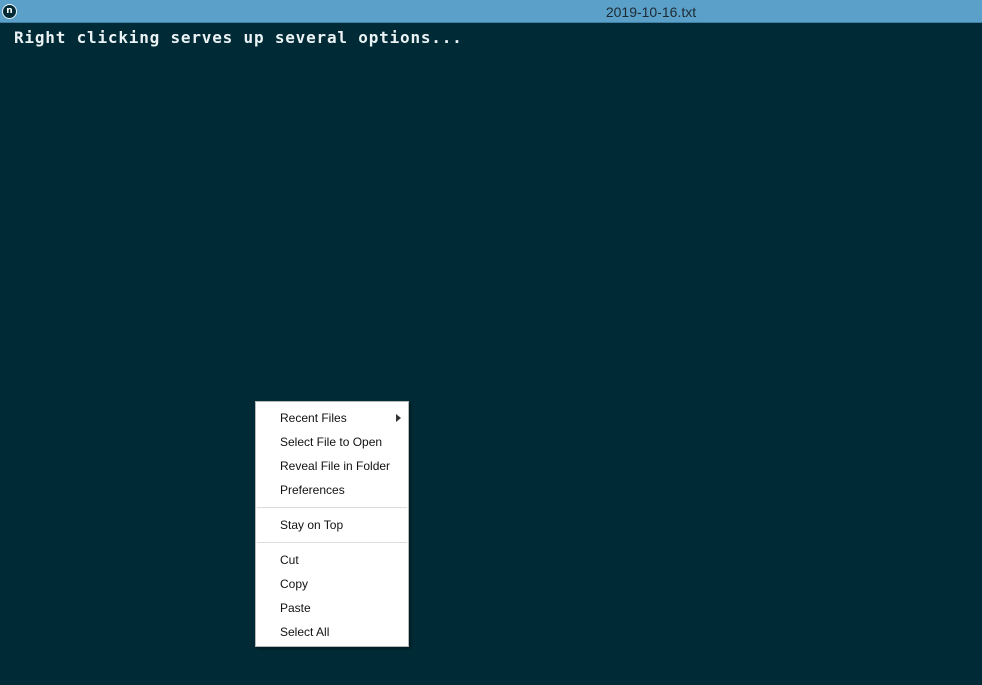 The width and height of the screenshot is (982, 685). I want to click on menu-item-label: Preferences, so click(312, 490).